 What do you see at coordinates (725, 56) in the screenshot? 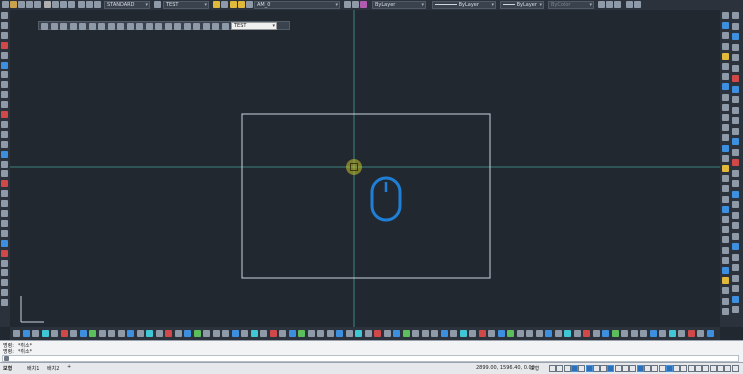
I see `array-icon` at bounding box center [725, 56].